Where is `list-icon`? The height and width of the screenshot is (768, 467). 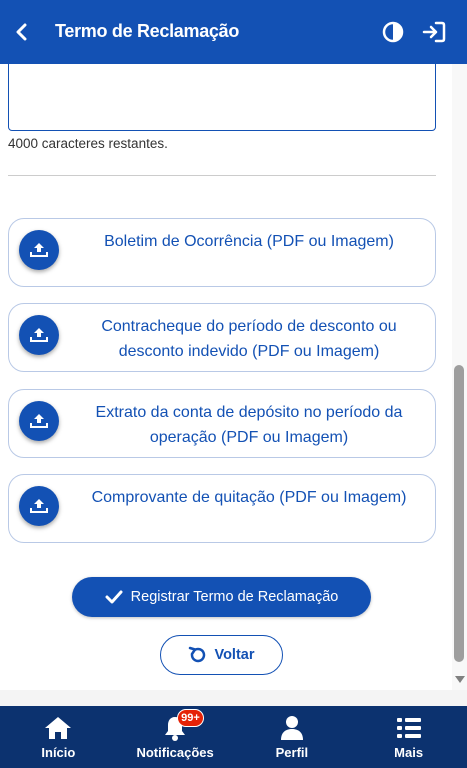
list-icon is located at coordinates (408, 728).